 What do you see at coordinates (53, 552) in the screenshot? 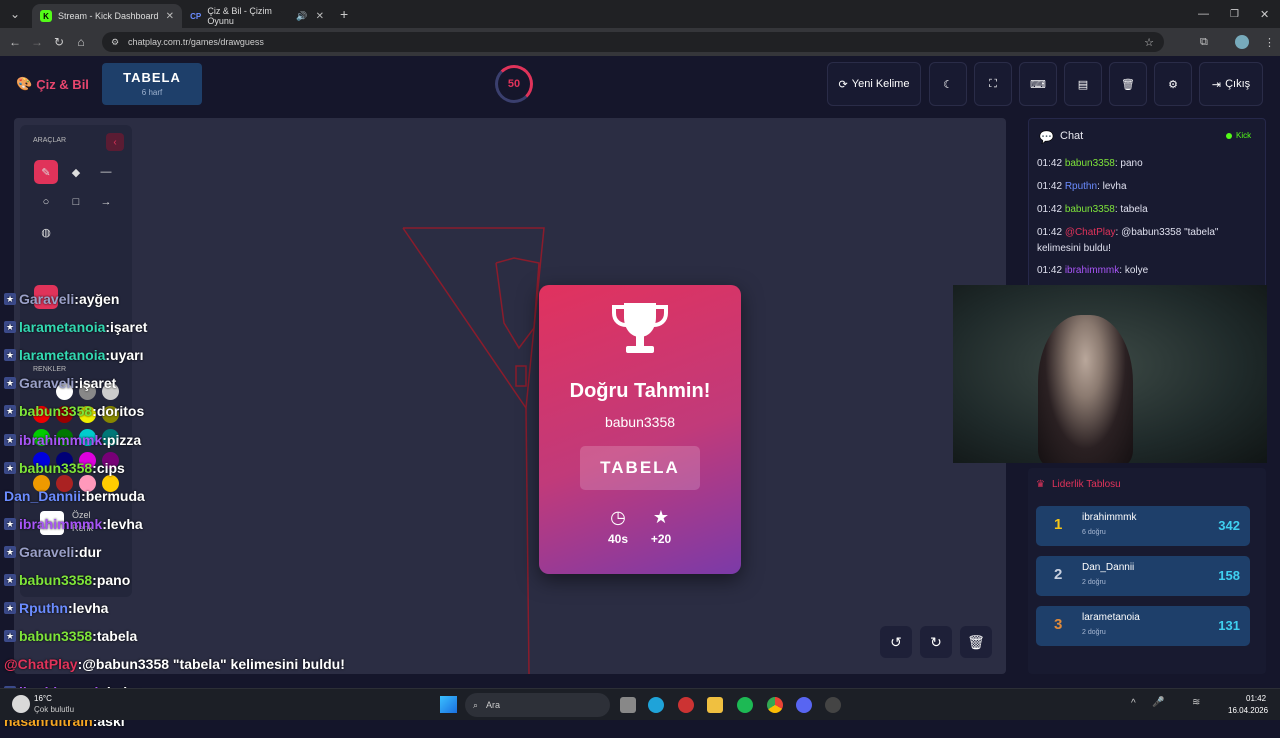
I see `overlay-chat-line: ★ Garaveli : dur` at bounding box center [53, 552].